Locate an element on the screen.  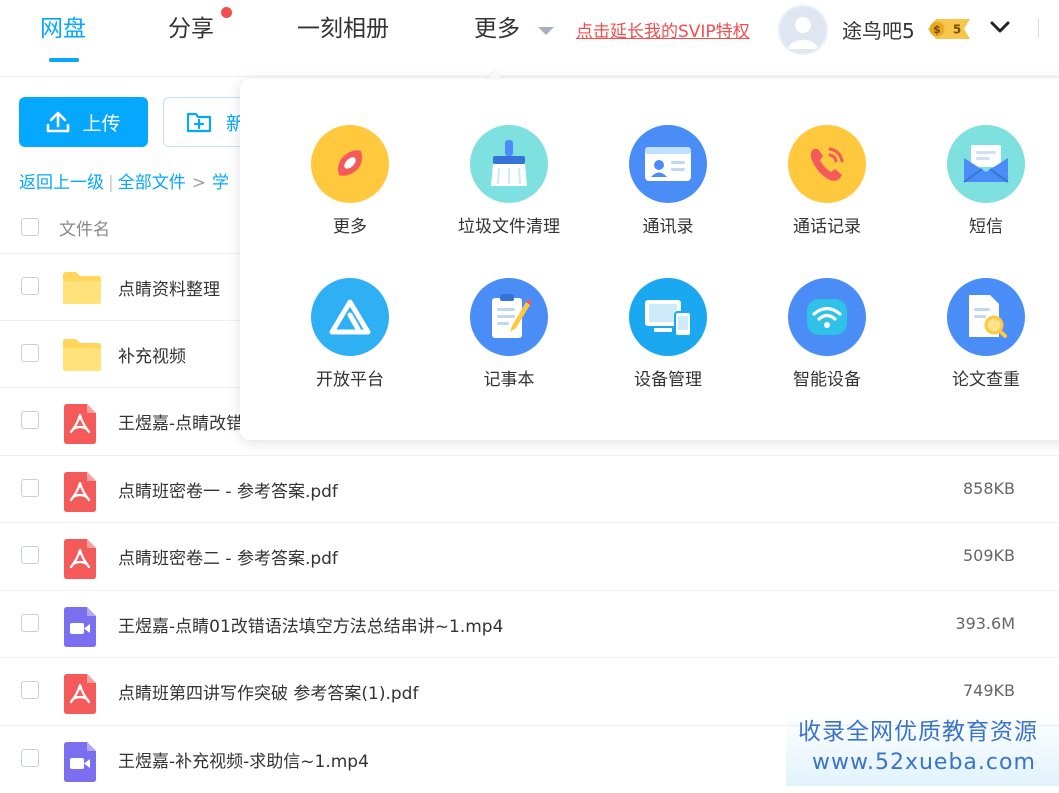
tool-label: 设备管理 is located at coordinates (668, 380).